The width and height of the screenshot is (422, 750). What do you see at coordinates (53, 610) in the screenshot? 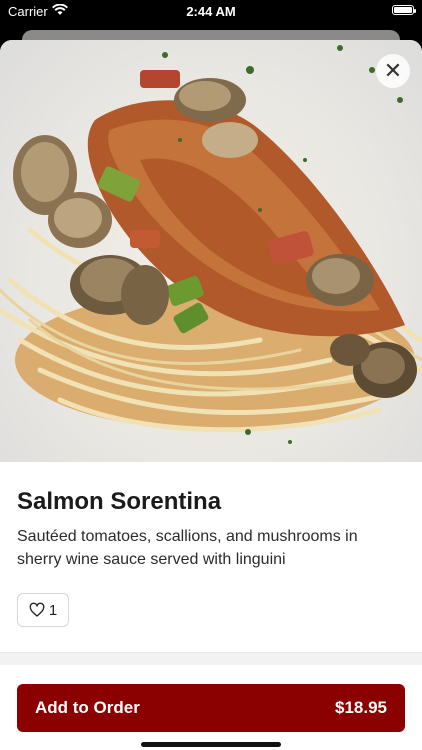
I see `like-count: 1` at bounding box center [53, 610].